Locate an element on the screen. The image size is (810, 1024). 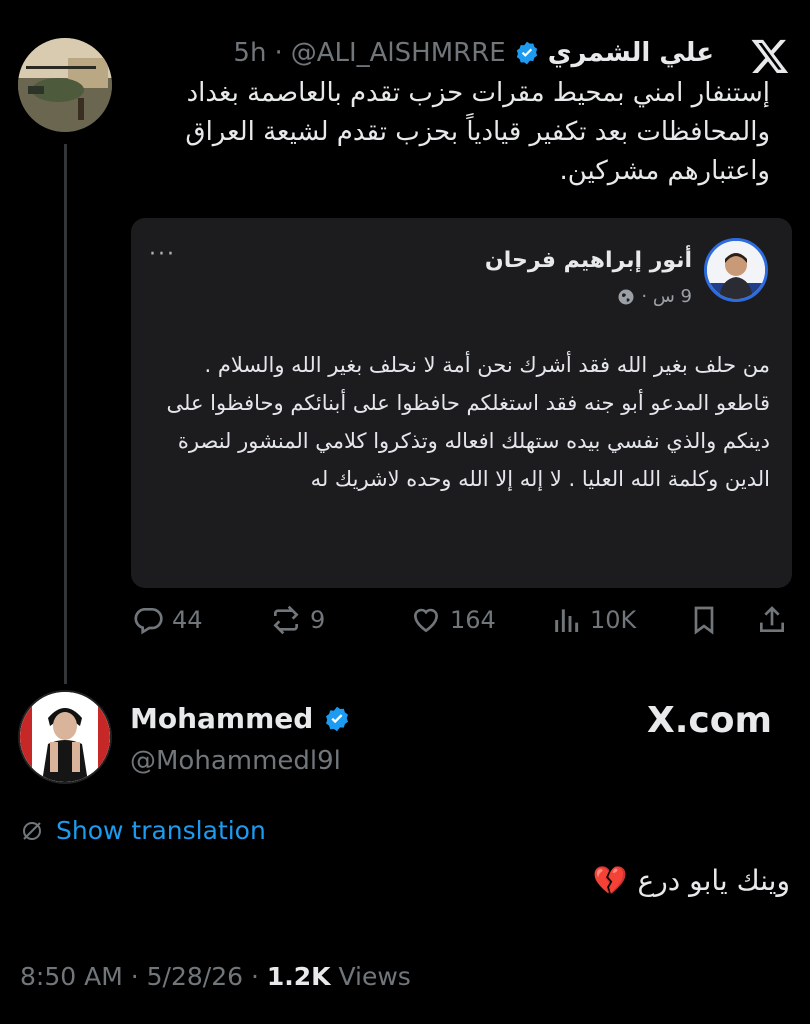
reply-author-name: Mohammed is located at coordinates (221, 718).